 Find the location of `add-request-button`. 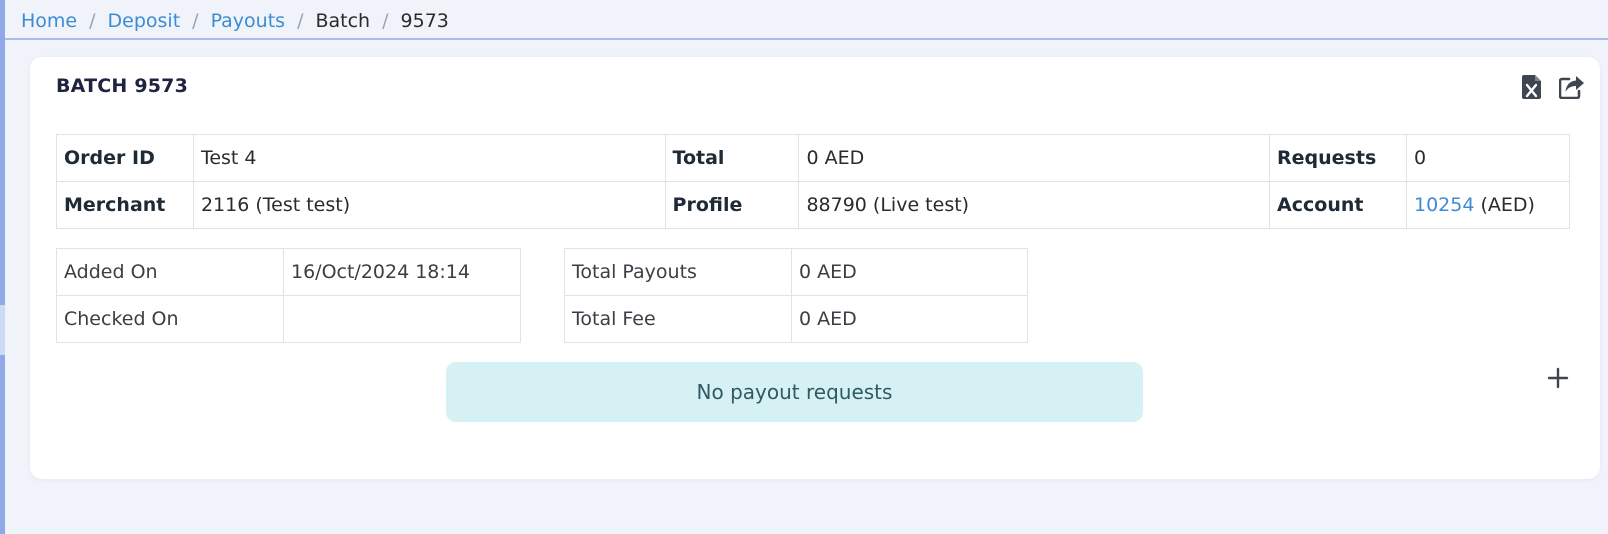

add-request-button is located at coordinates (1558, 378).